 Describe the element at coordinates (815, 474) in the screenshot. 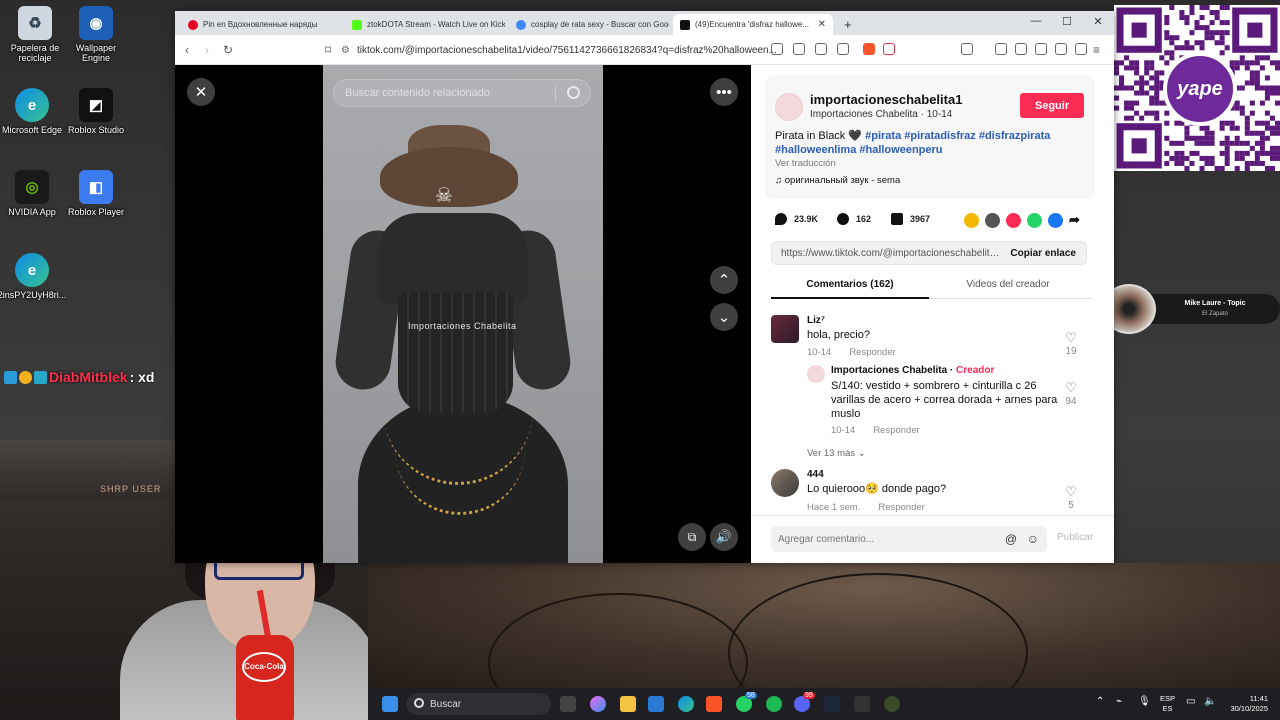

I see `comment-author: 444` at that location.